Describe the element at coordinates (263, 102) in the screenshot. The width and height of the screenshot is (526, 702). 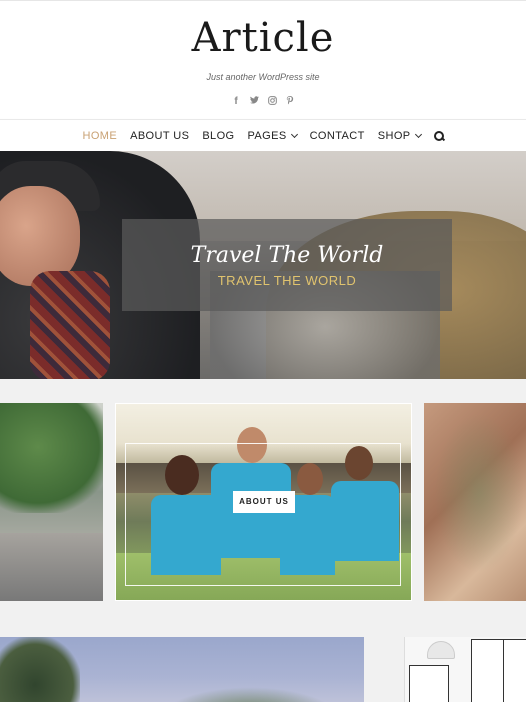
I see `social-links: f` at that location.